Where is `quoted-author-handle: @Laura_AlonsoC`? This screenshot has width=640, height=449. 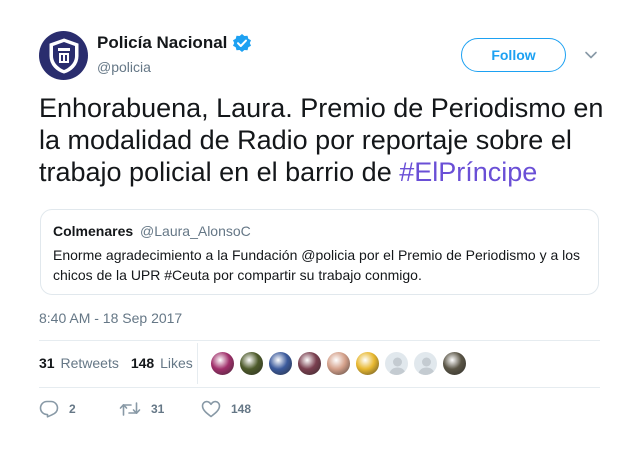 quoted-author-handle: @Laura_AlonsoC is located at coordinates (195, 231).